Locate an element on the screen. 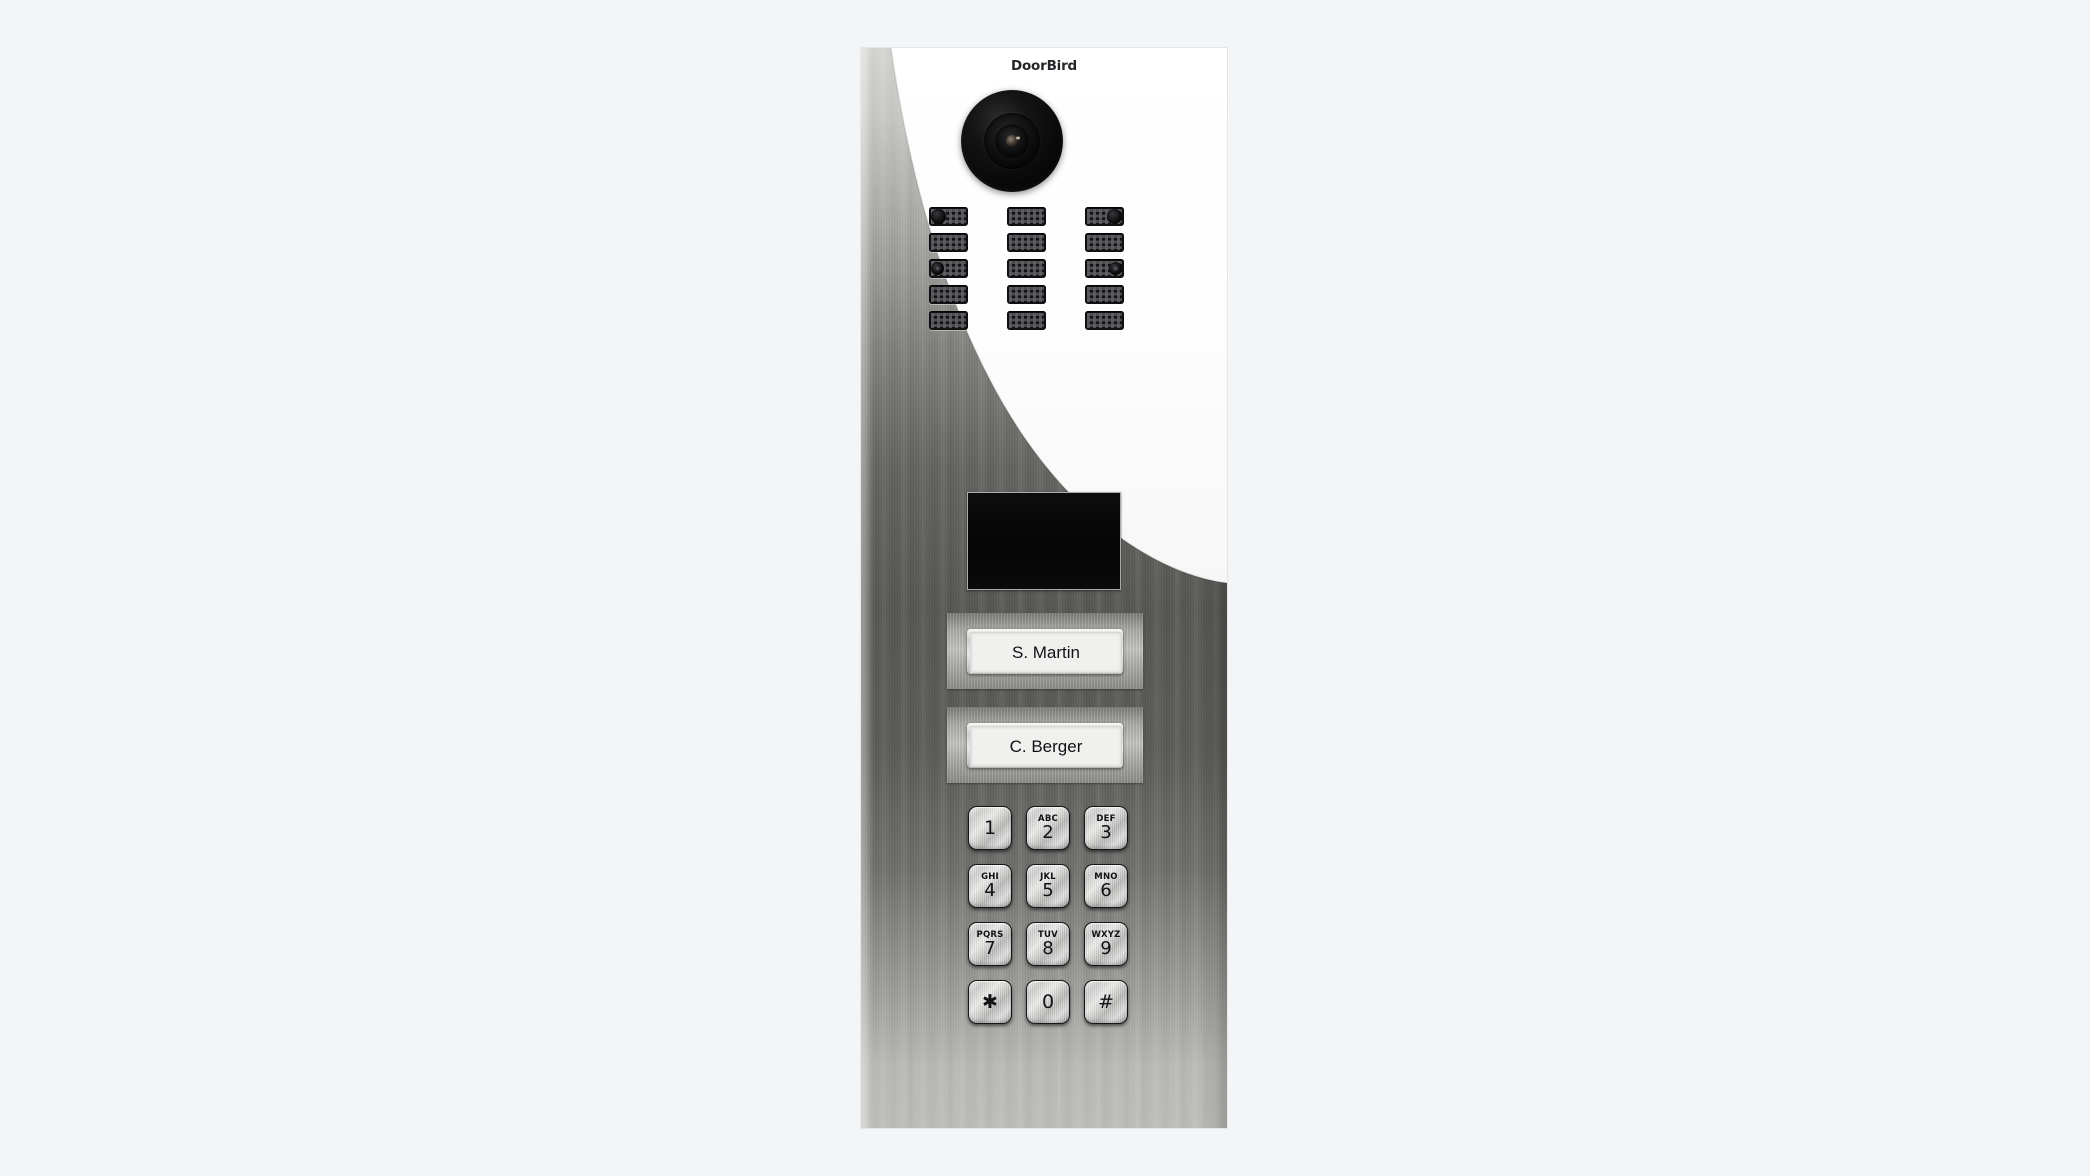 This screenshot has height=1176, width=2090. keypad: 1 ABC 2 DEF 3 GHI 4 JKL 5 MNO 6 PQRS 7 TUV 8 WXYZ 9 ✱ 0 # is located at coordinates (1048, 915).